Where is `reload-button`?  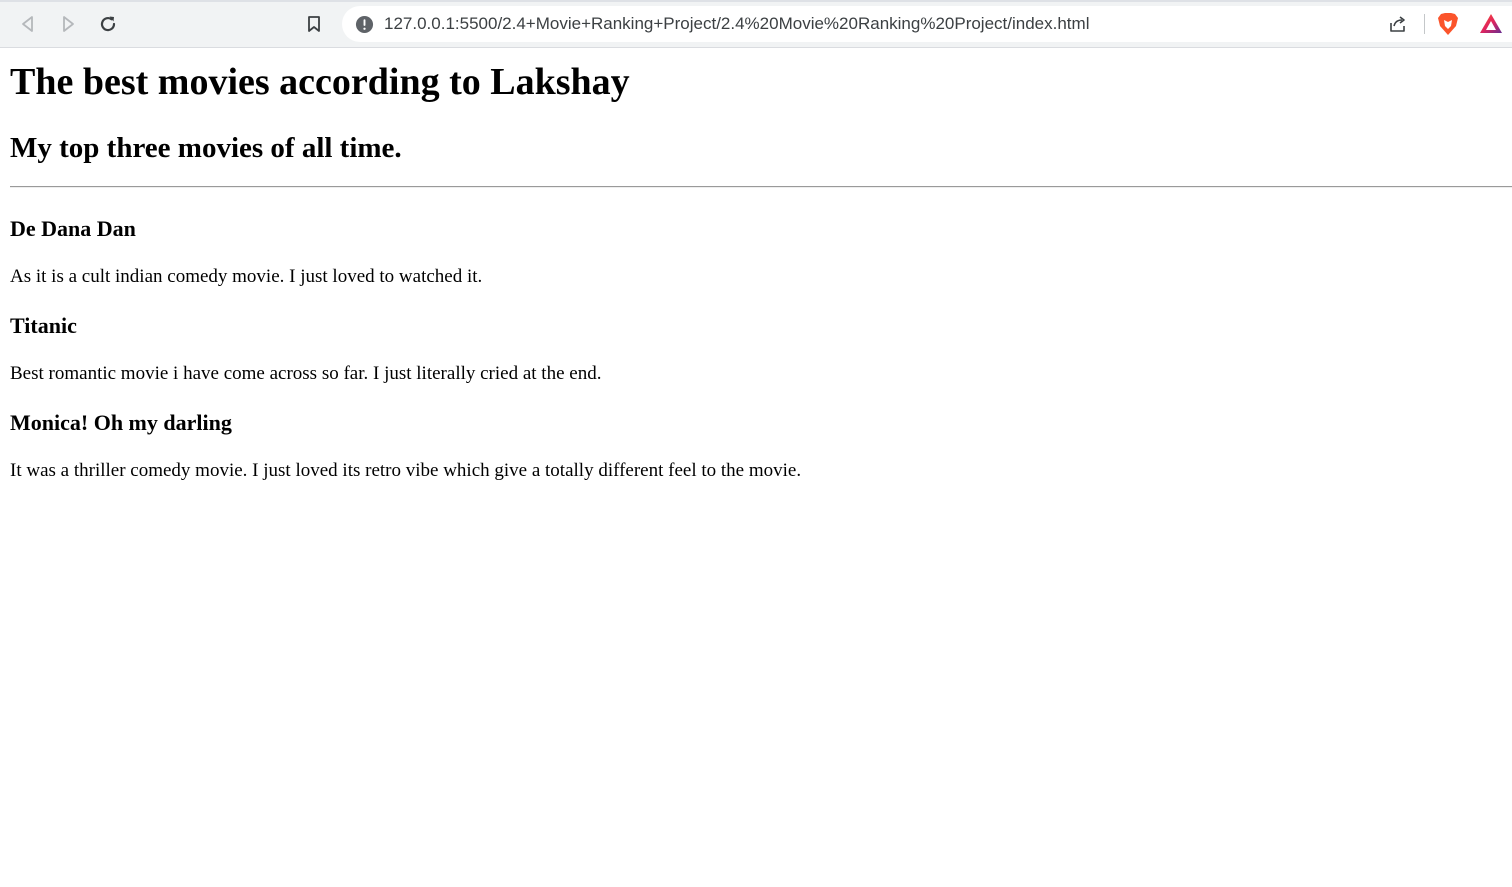 reload-button is located at coordinates (108, 24).